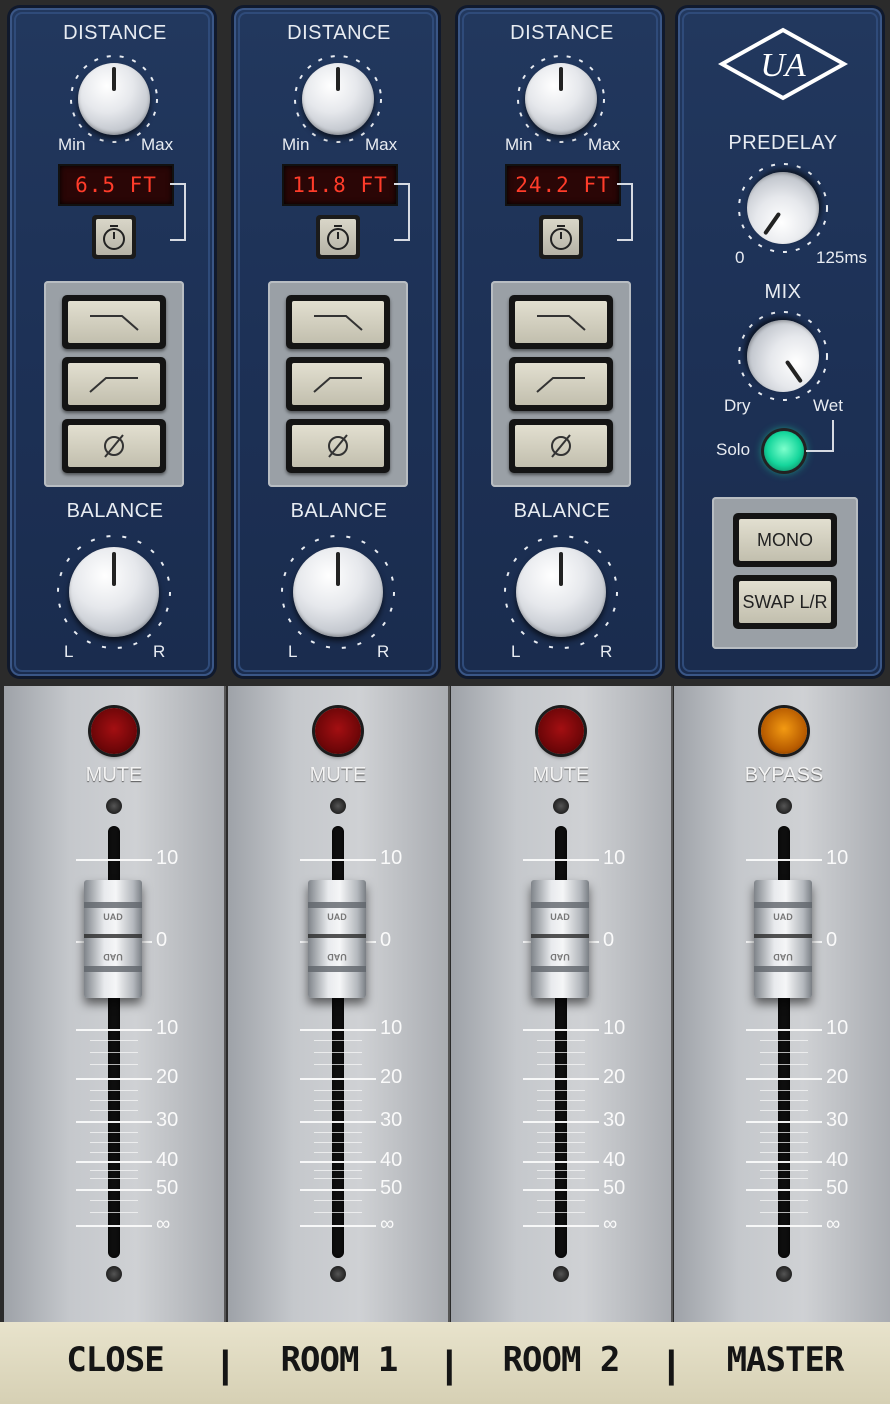 This screenshot has height=1404, width=890. Describe the element at coordinates (737, 405) in the screenshot. I see `mix-dry-label: Dry` at that location.